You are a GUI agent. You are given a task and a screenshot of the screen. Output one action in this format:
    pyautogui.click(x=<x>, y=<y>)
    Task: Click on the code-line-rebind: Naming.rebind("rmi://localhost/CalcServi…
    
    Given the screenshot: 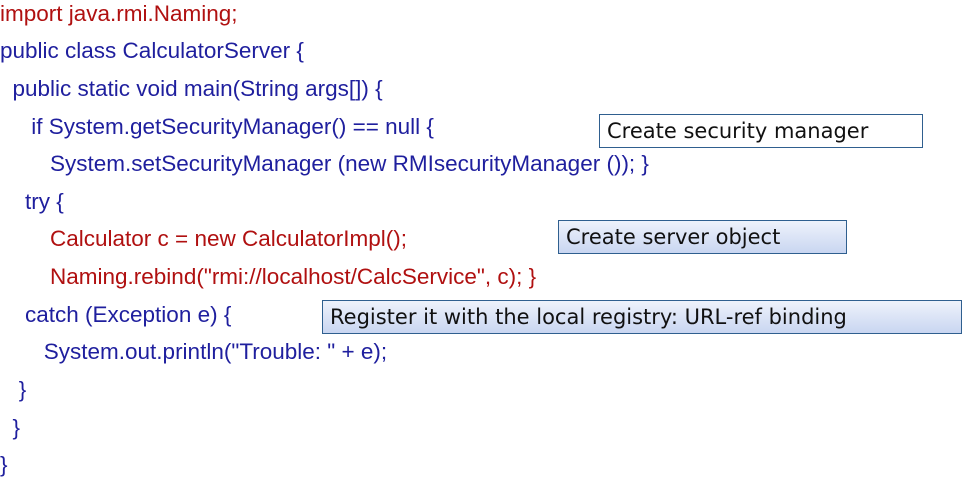 What is the action you would take?
    pyautogui.click(x=268, y=276)
    